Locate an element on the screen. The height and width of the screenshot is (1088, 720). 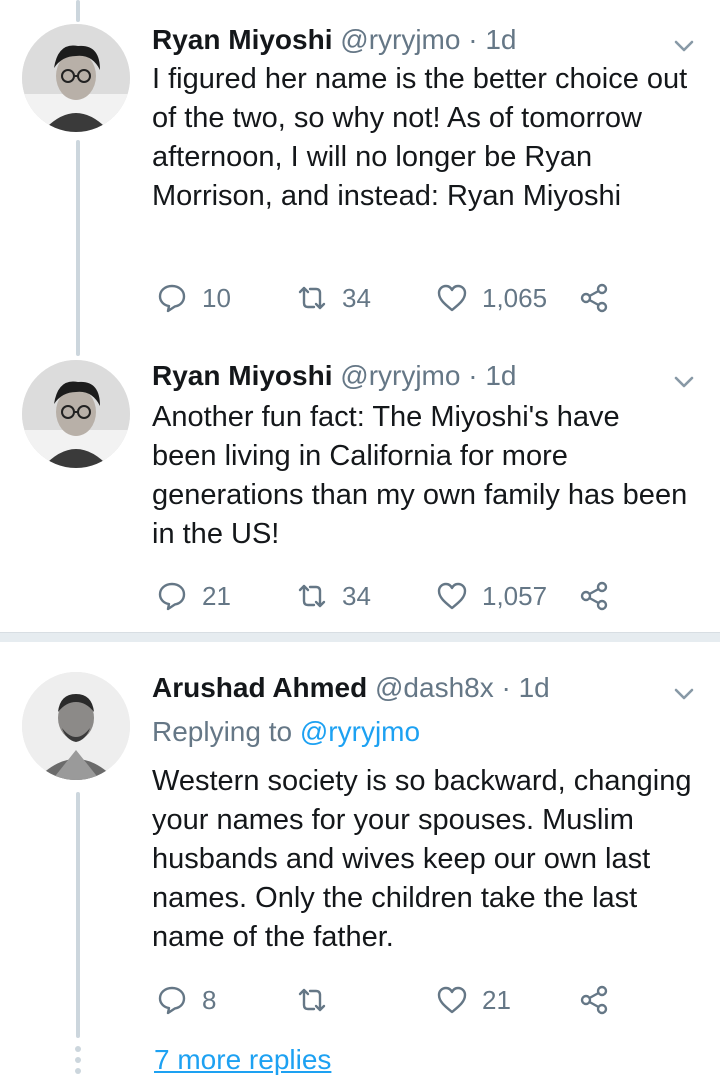
username: @dash8x is located at coordinates (434, 687).